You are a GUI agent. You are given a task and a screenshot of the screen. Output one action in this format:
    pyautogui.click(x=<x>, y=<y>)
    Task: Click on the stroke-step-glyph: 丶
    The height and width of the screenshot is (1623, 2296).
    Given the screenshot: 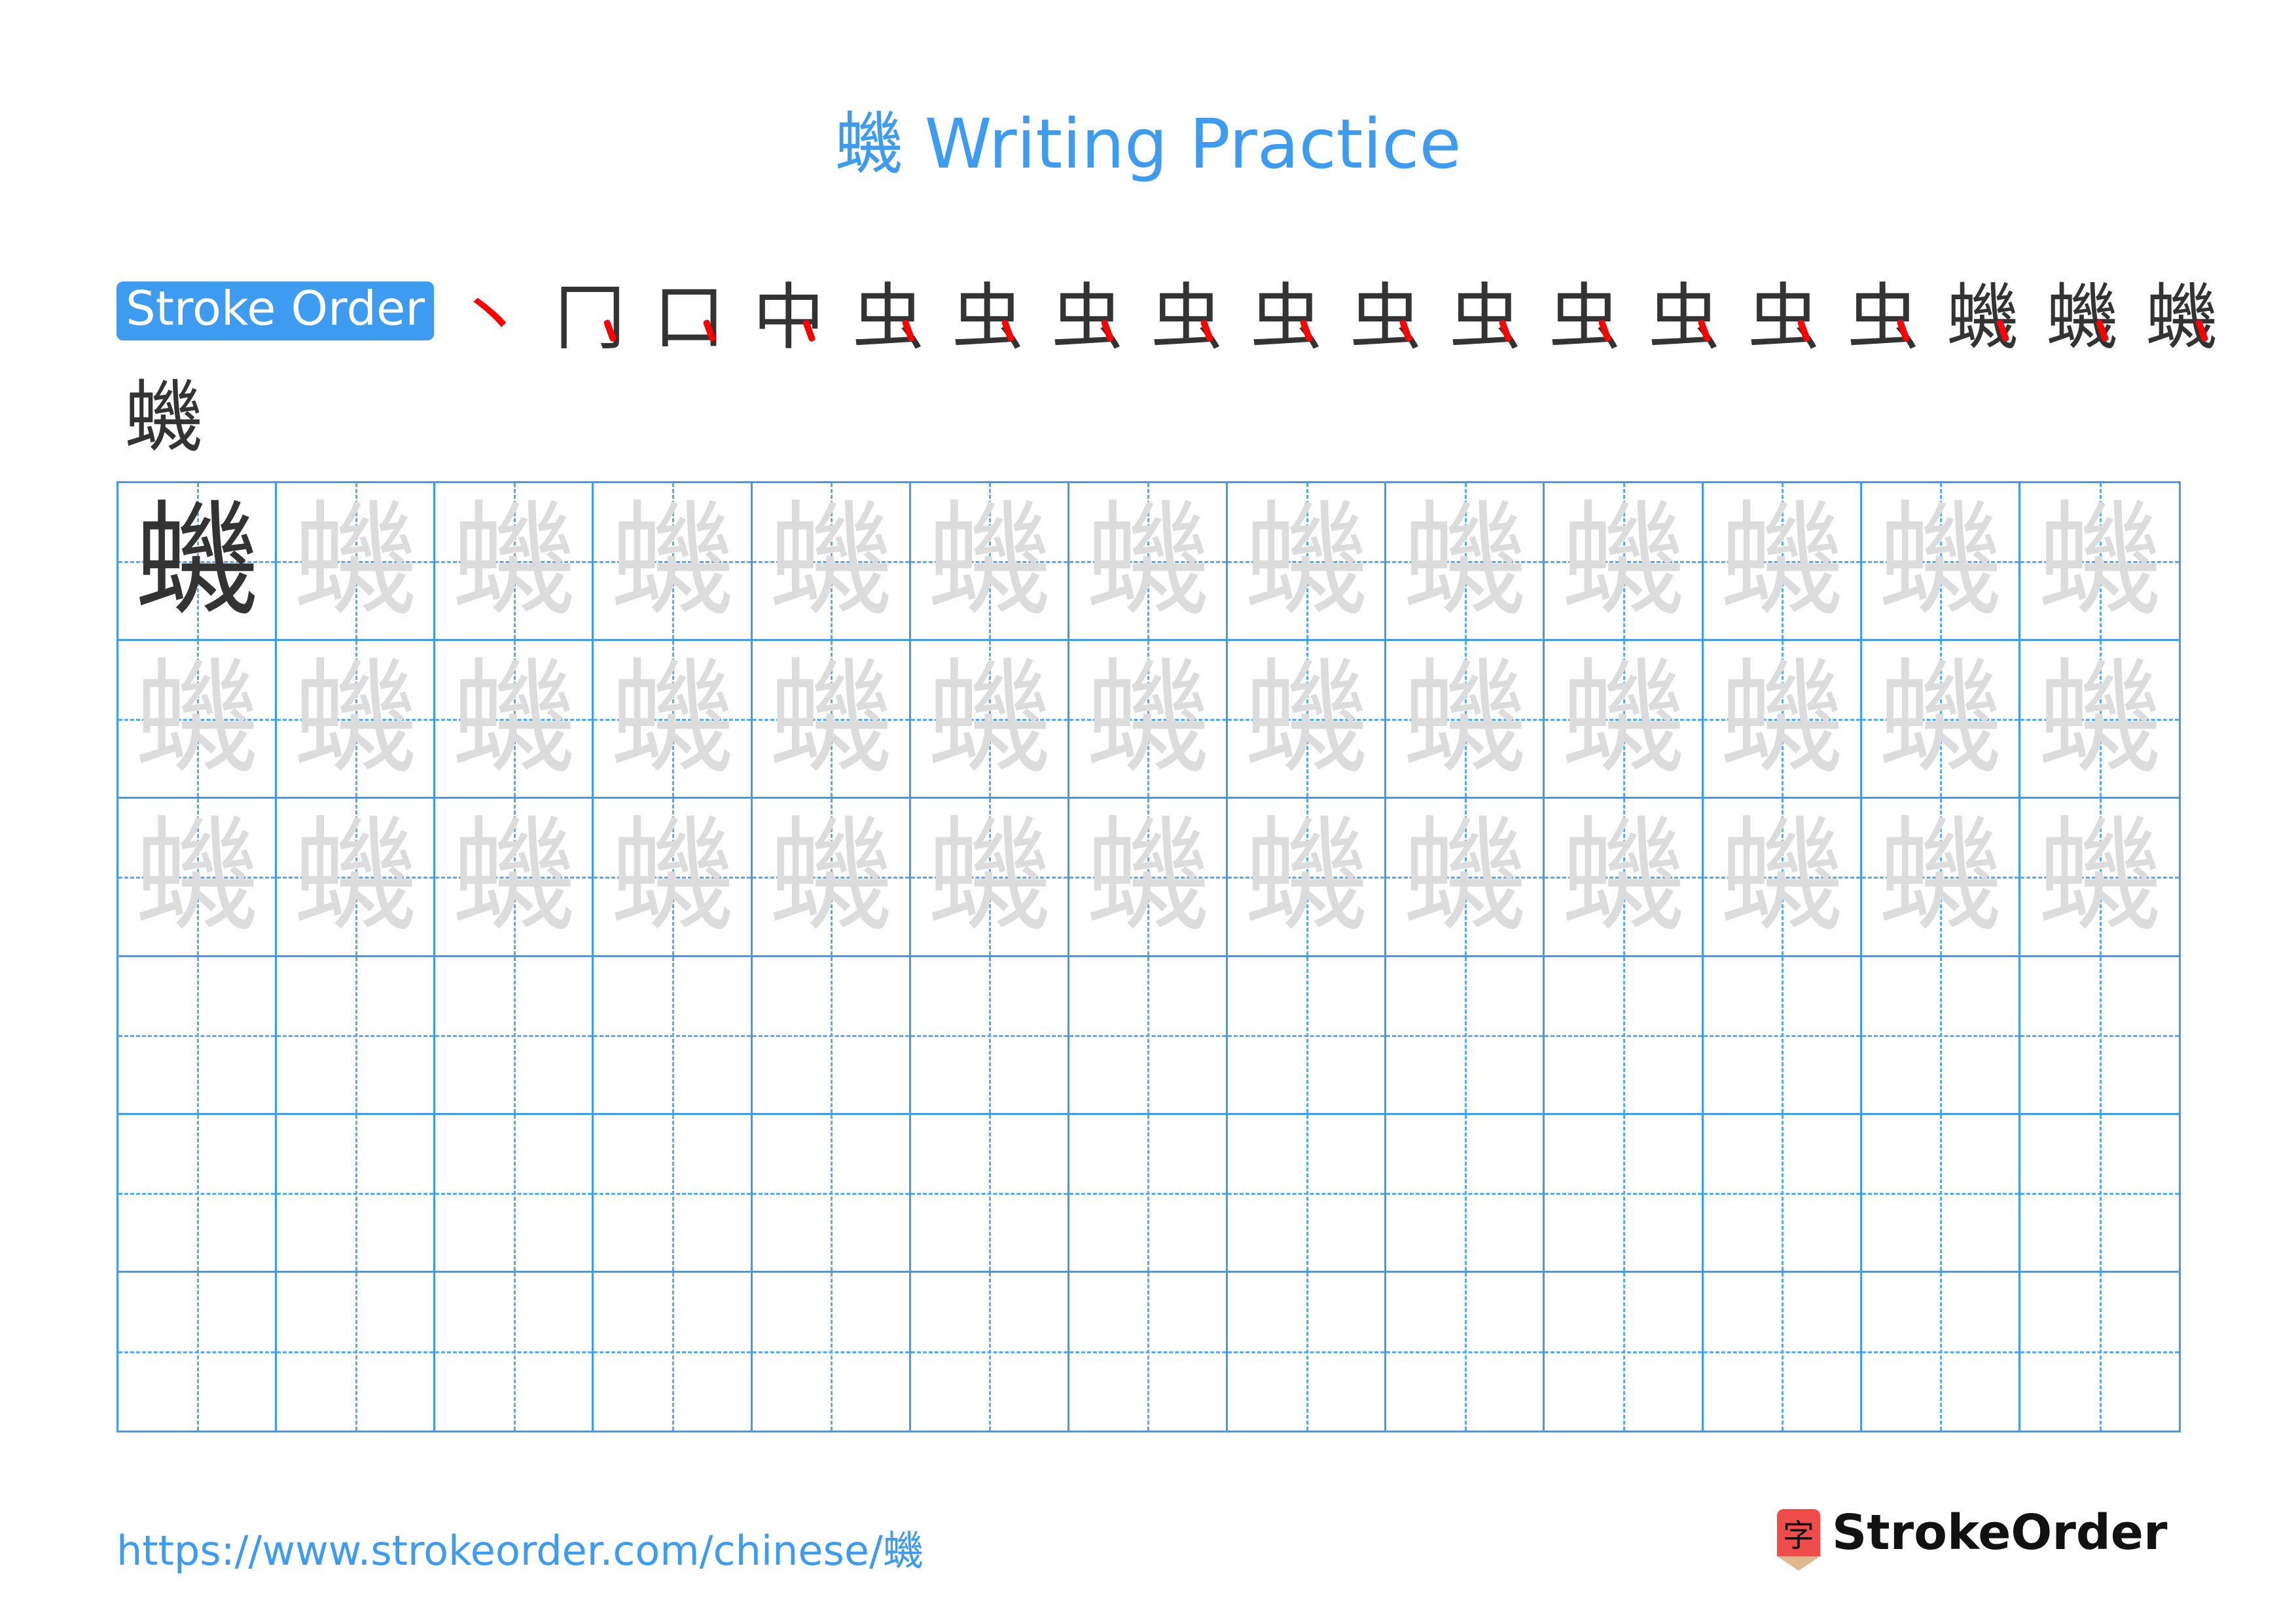 What is the action you would take?
    pyautogui.click(x=490, y=317)
    